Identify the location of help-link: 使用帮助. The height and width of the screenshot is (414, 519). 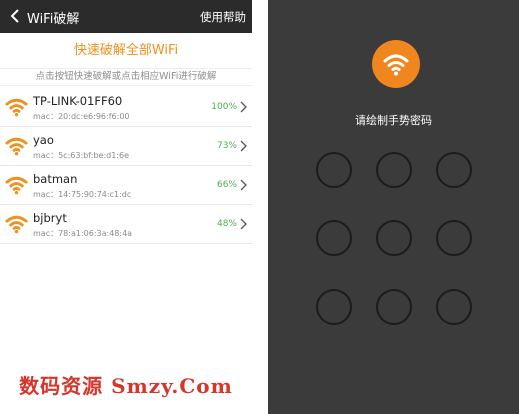
(223, 17).